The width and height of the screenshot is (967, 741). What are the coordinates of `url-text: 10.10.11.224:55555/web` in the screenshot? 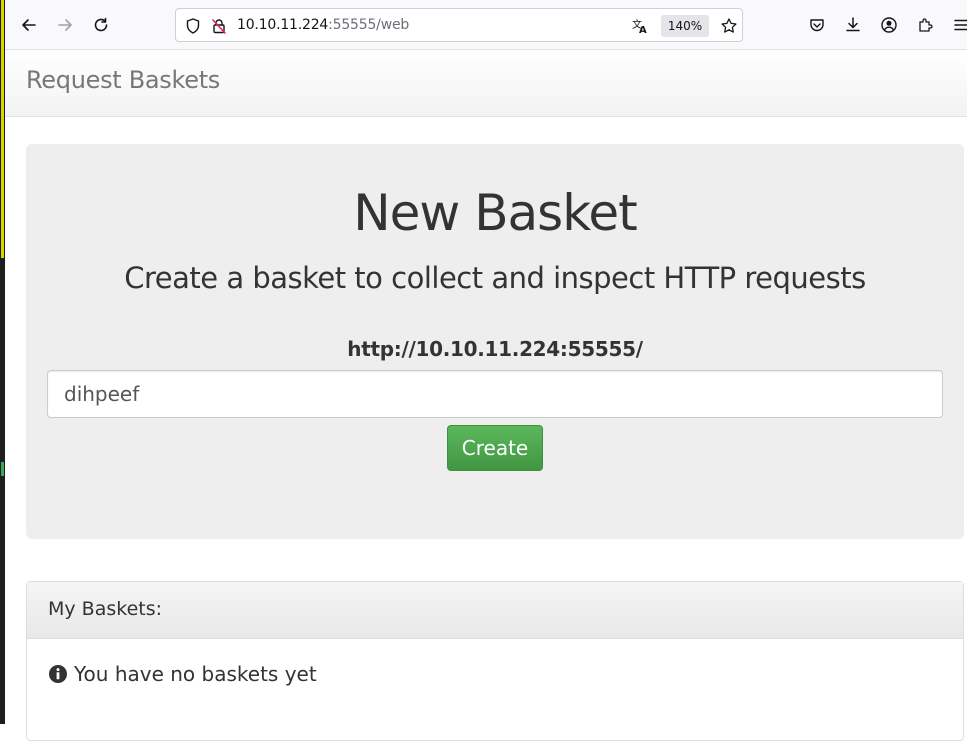 It's located at (323, 25).